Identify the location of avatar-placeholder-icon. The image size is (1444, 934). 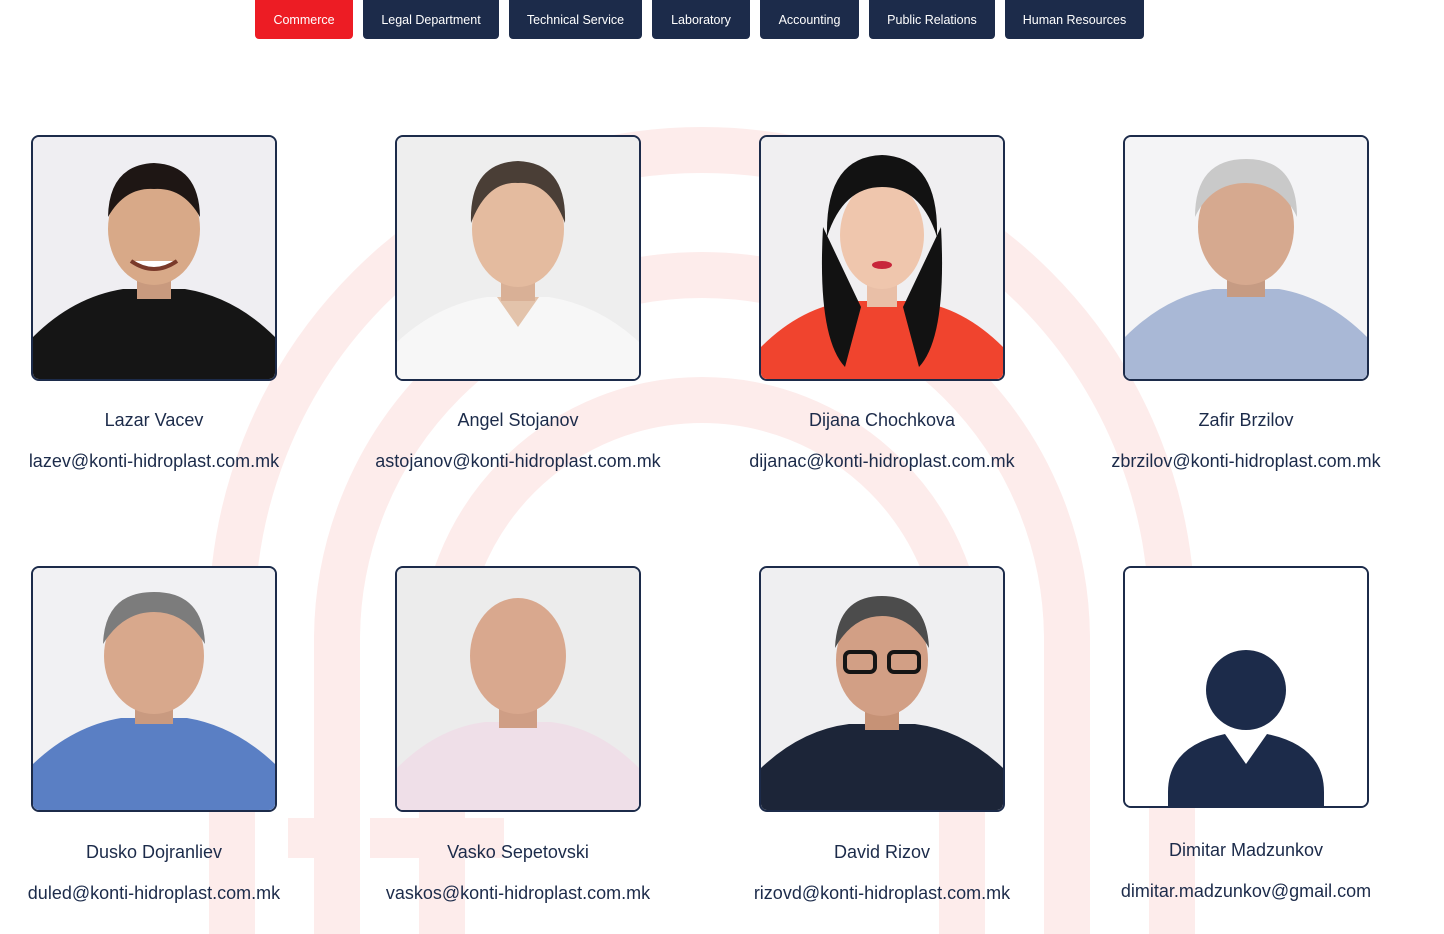
(1246, 687).